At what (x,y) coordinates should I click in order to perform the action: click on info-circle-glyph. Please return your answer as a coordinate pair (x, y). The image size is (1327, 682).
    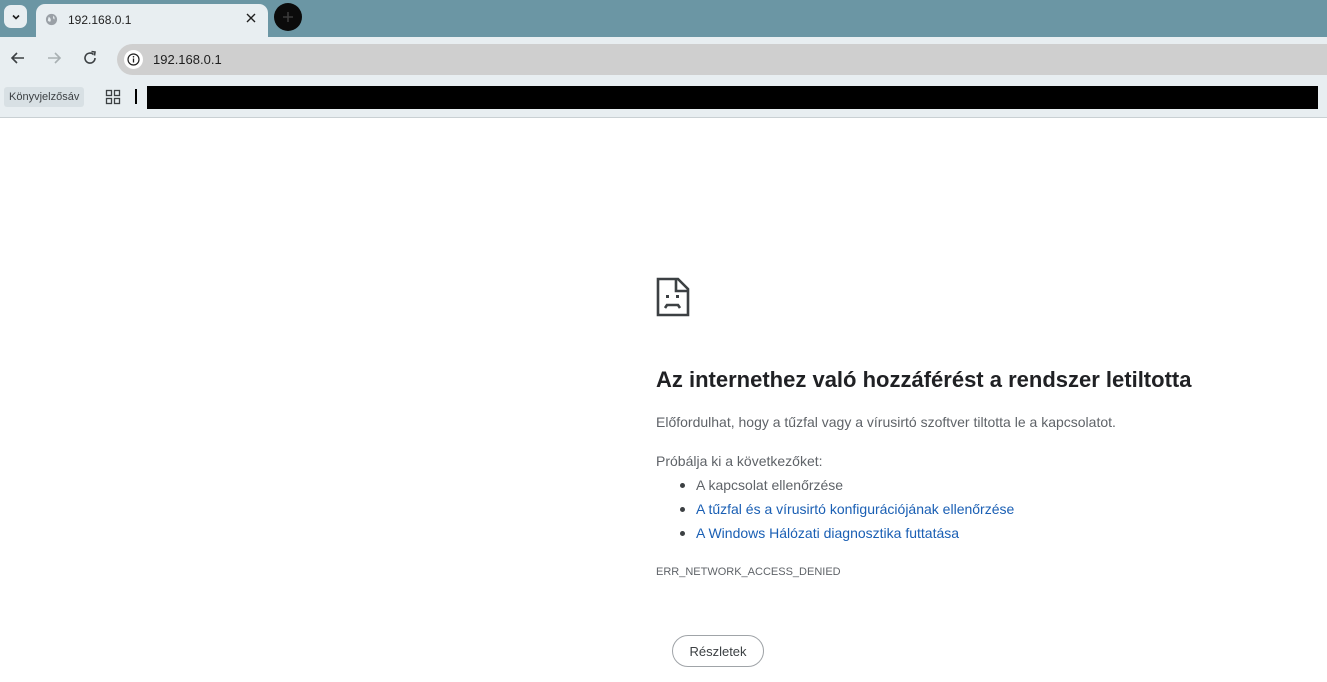
    Looking at the image, I should click on (133, 59).